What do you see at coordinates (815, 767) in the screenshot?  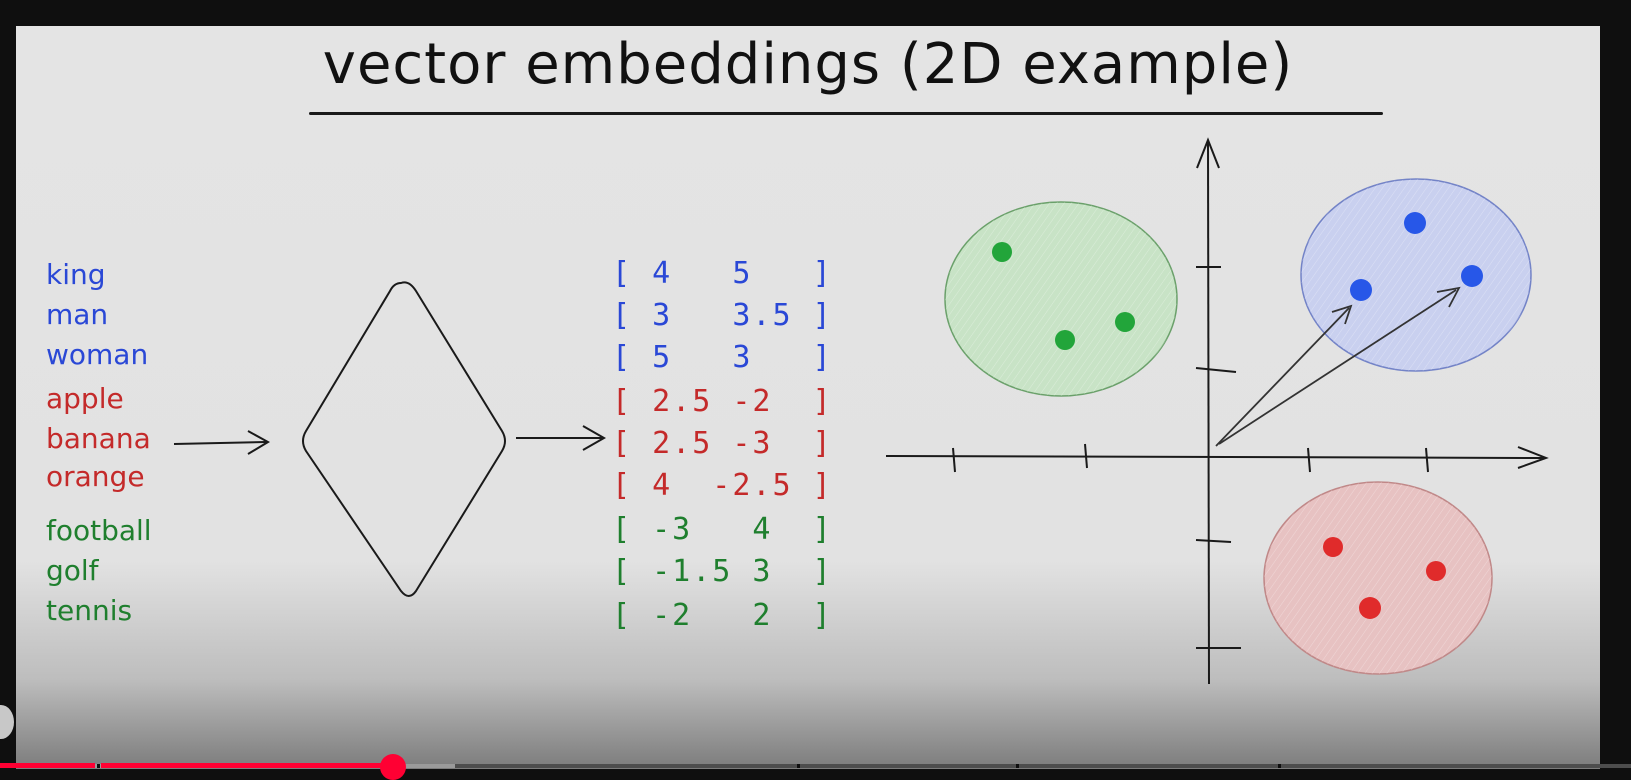 I see `video-progress-bar` at bounding box center [815, 767].